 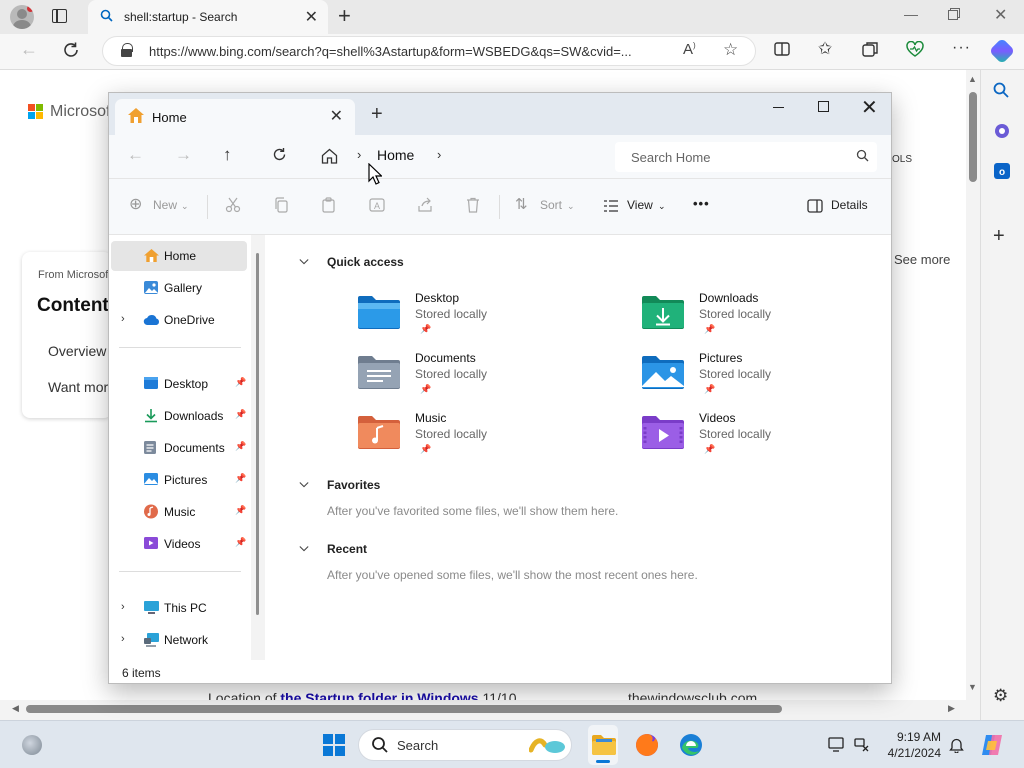 What do you see at coordinates (425, 205) in the screenshot?
I see `share-icon` at bounding box center [425, 205].